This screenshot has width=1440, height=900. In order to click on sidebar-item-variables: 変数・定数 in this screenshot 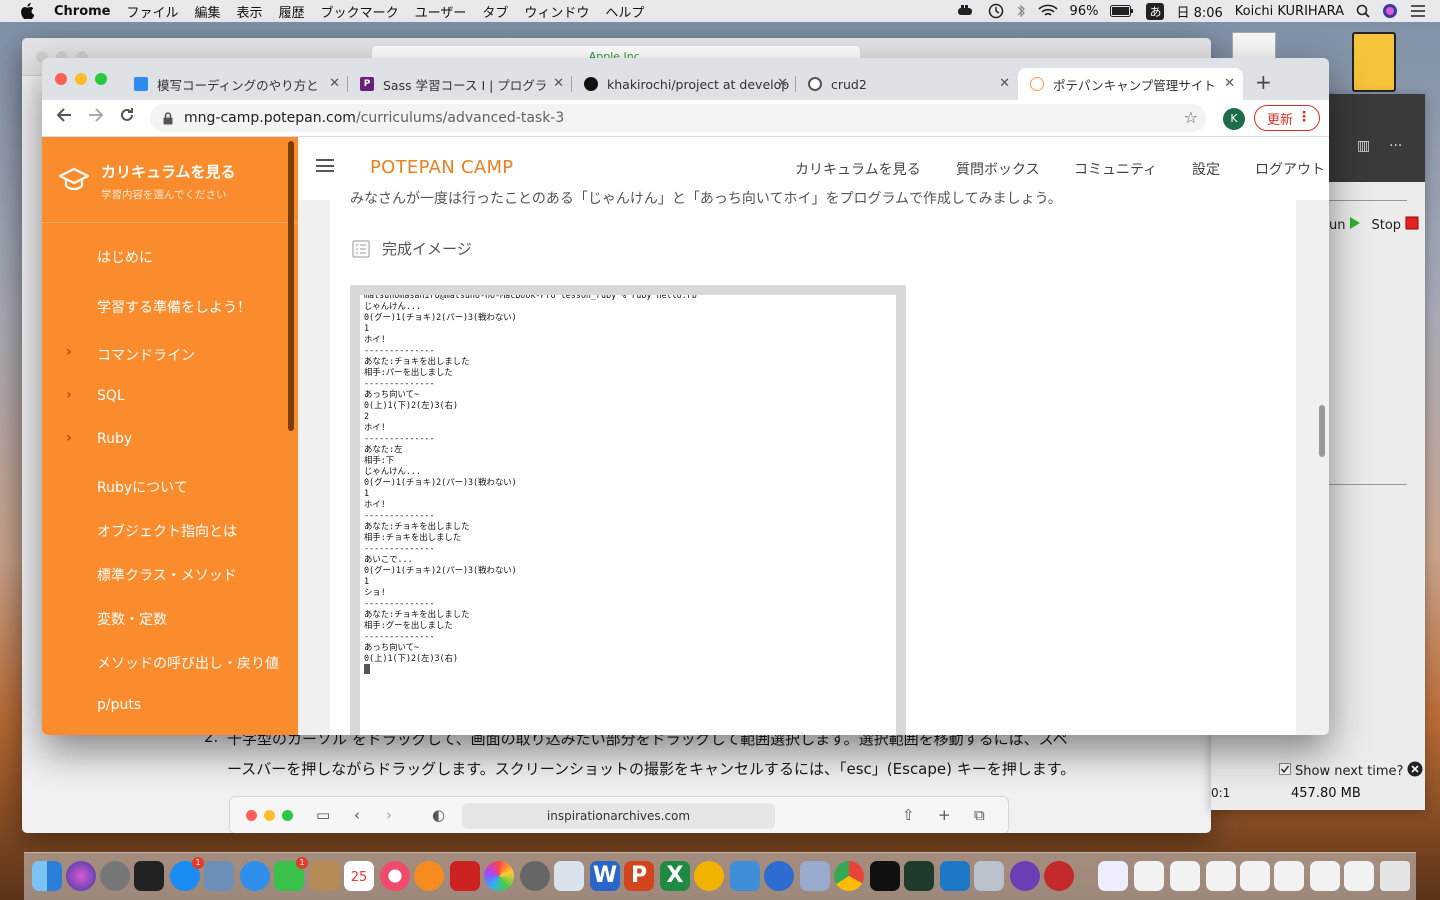, I will do `click(132, 619)`.